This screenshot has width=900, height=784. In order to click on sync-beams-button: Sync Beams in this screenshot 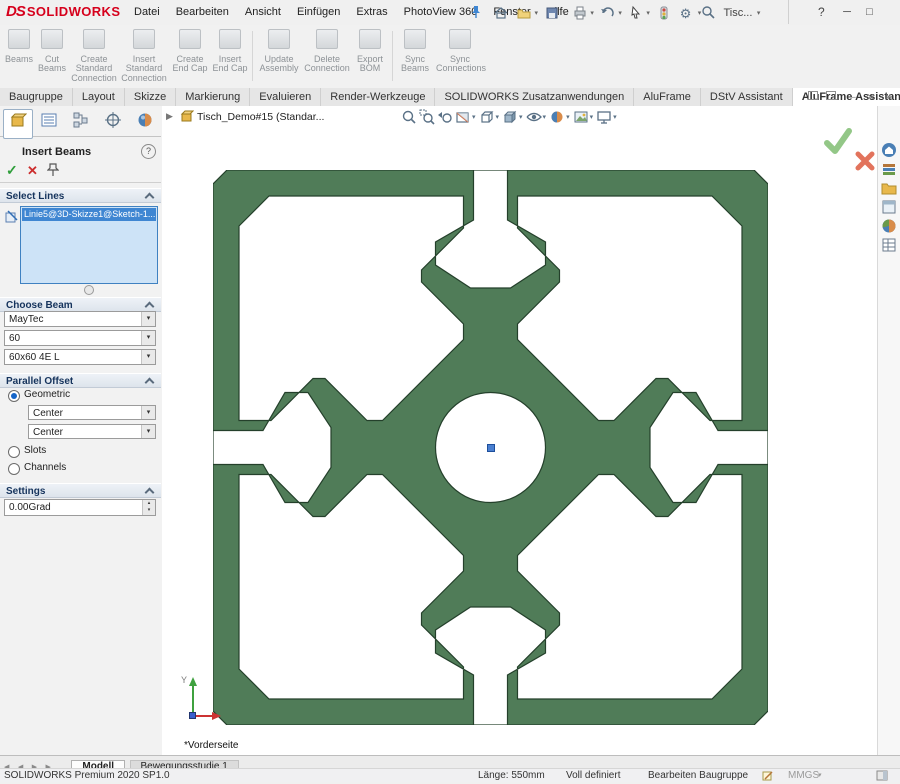, I will do `click(415, 57)`.